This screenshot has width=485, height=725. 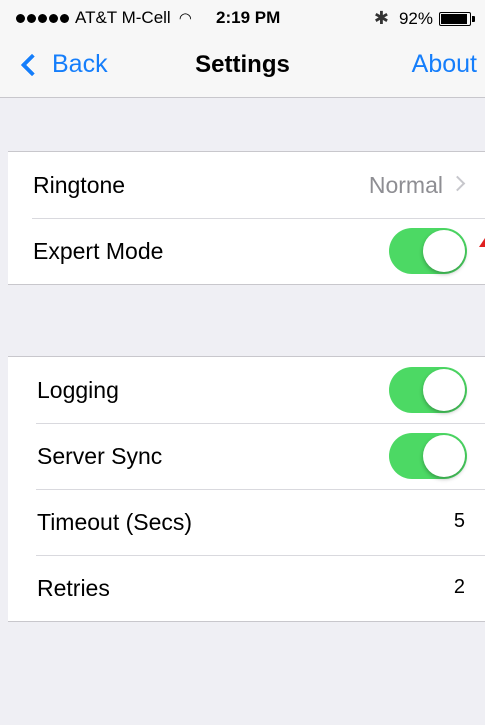 I want to click on carrier-name: AT&T M-Cell, so click(x=123, y=17).